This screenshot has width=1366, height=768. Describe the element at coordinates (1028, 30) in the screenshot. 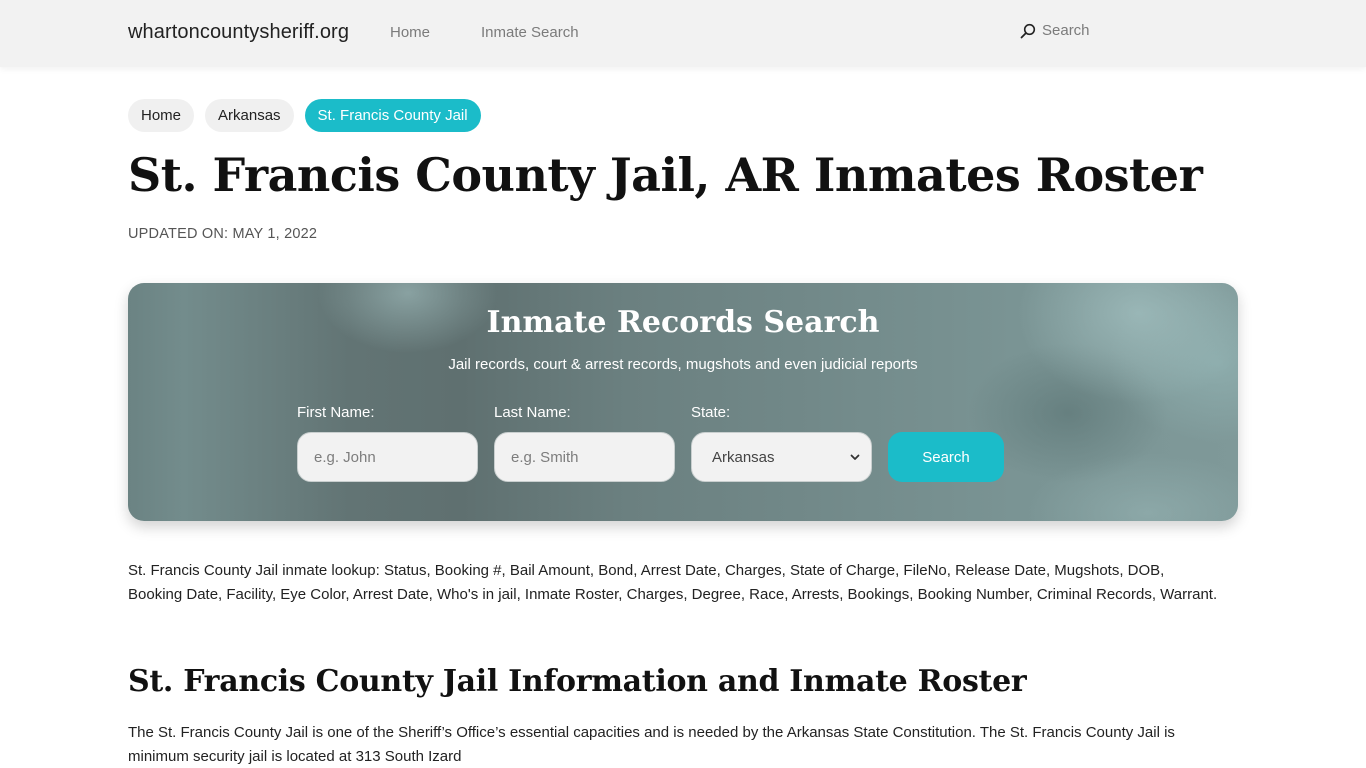

I see `search-icon` at that location.